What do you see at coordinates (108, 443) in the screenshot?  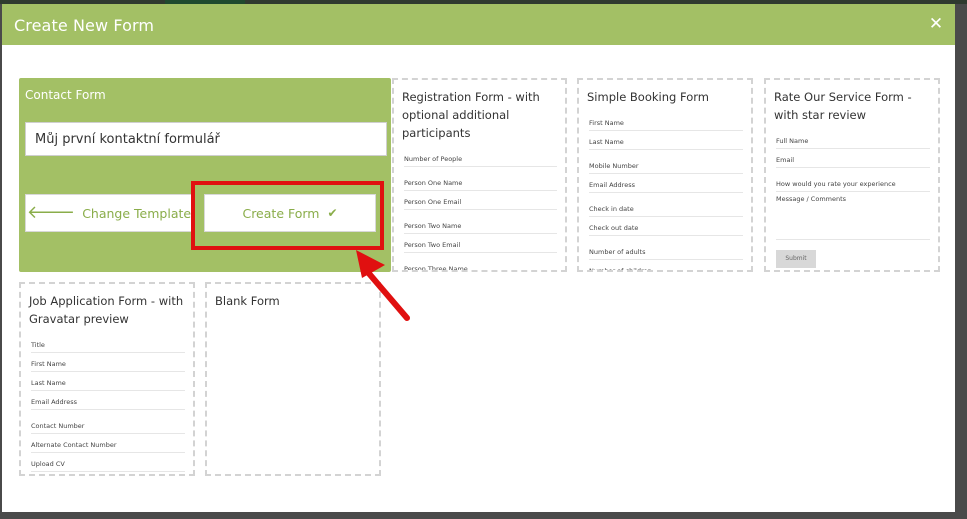 I see `preview-field: Alternate Contact Number` at bounding box center [108, 443].